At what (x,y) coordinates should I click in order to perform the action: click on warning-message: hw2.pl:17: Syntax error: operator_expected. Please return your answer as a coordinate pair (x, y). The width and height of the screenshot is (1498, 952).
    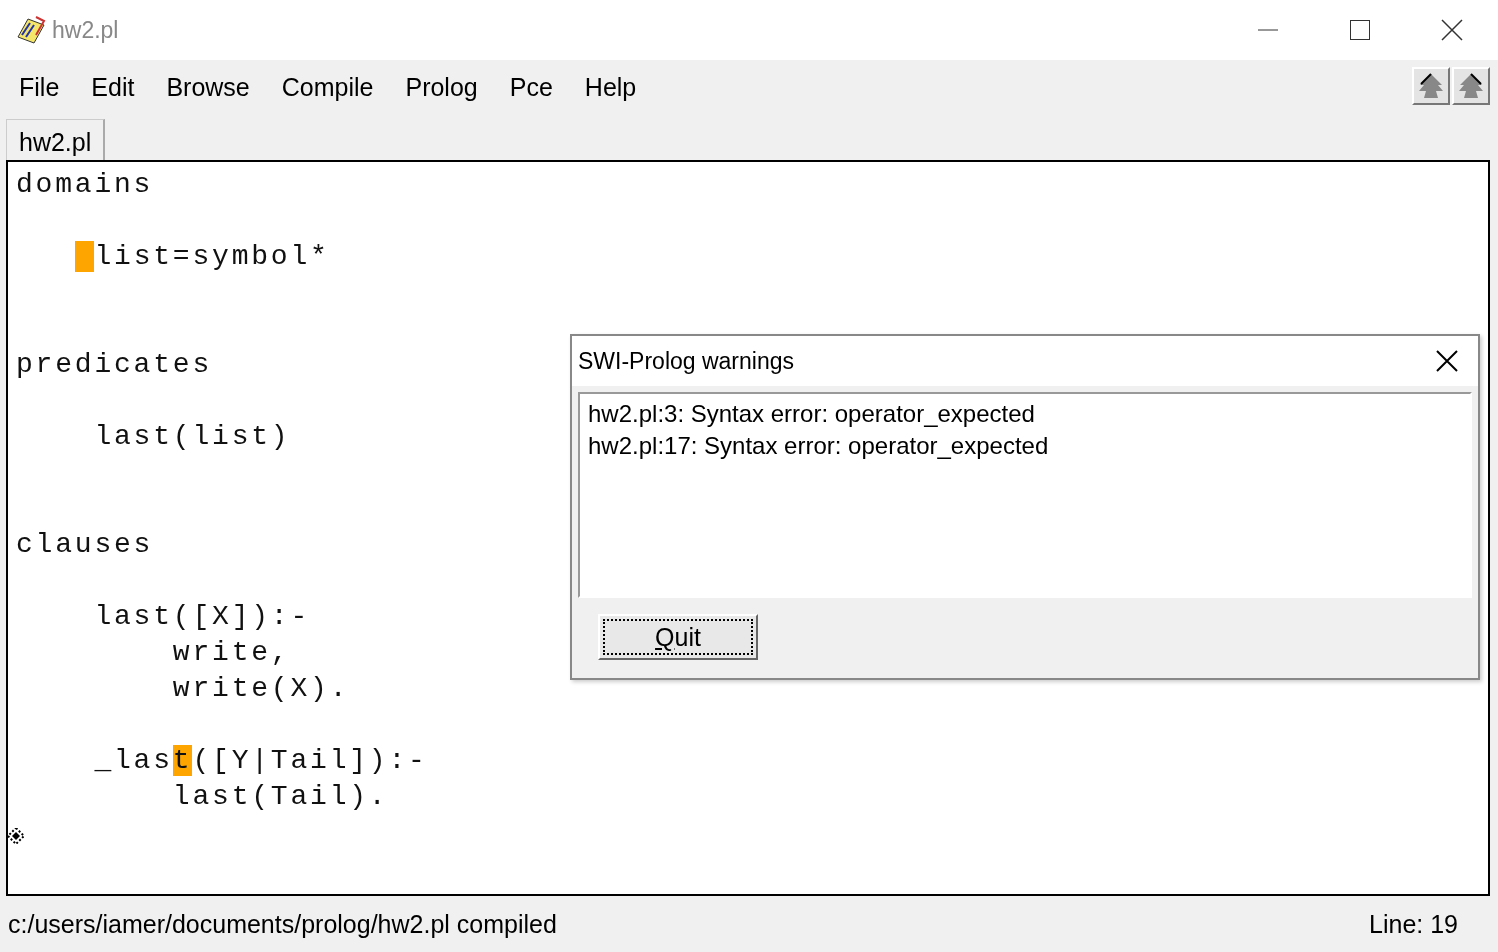
    Looking at the image, I should click on (1025, 446).